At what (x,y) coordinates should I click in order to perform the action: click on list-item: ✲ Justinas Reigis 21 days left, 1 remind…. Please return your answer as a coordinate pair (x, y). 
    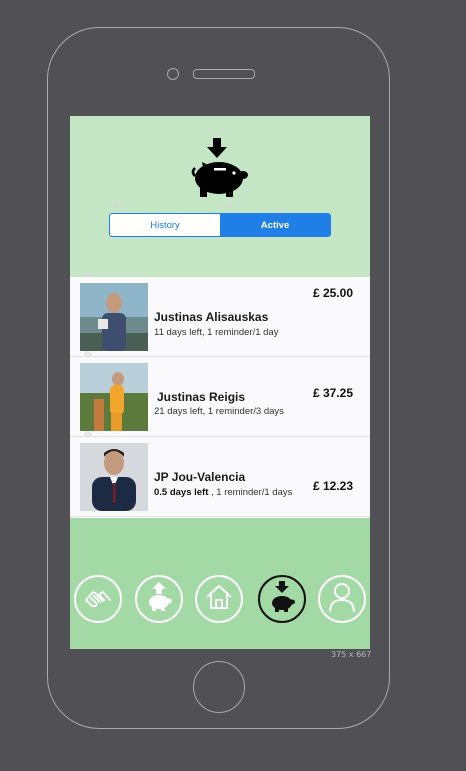
    Looking at the image, I should click on (220, 399).